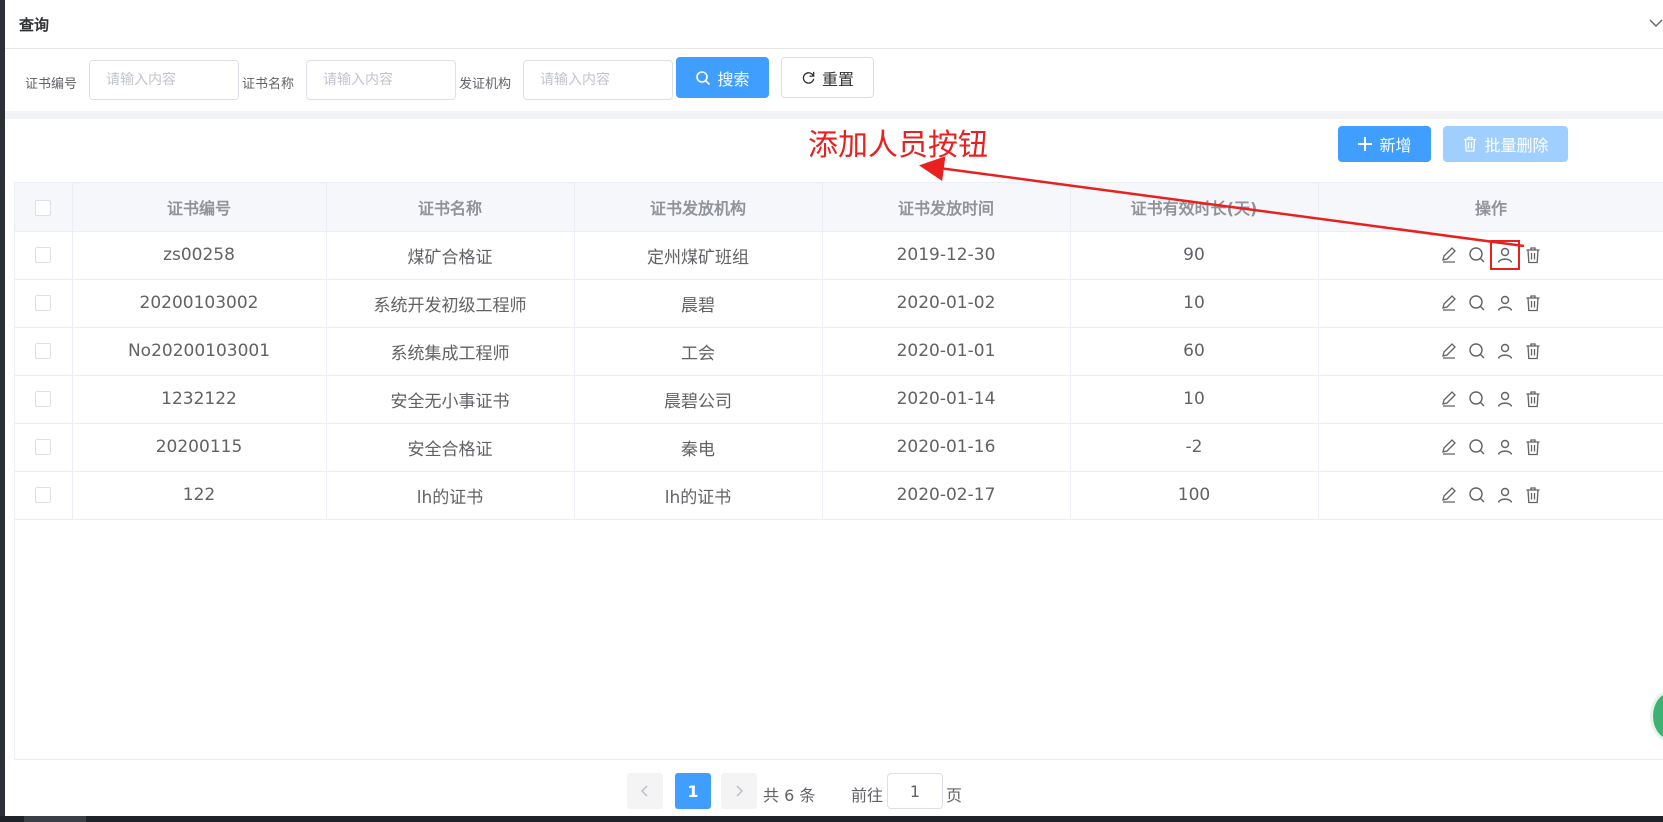 The width and height of the screenshot is (1663, 822). I want to click on cell-issue-date: 2020-01-01, so click(946, 351).